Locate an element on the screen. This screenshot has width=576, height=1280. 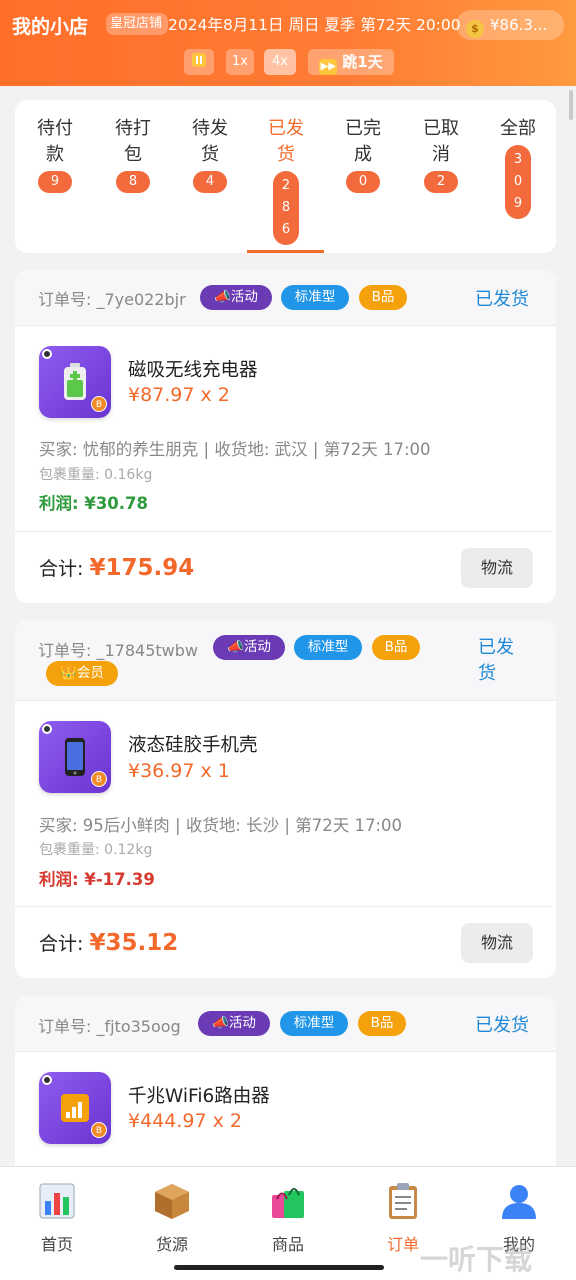
tab-cancelled: 已取消 2 is located at coordinates (441, 154).